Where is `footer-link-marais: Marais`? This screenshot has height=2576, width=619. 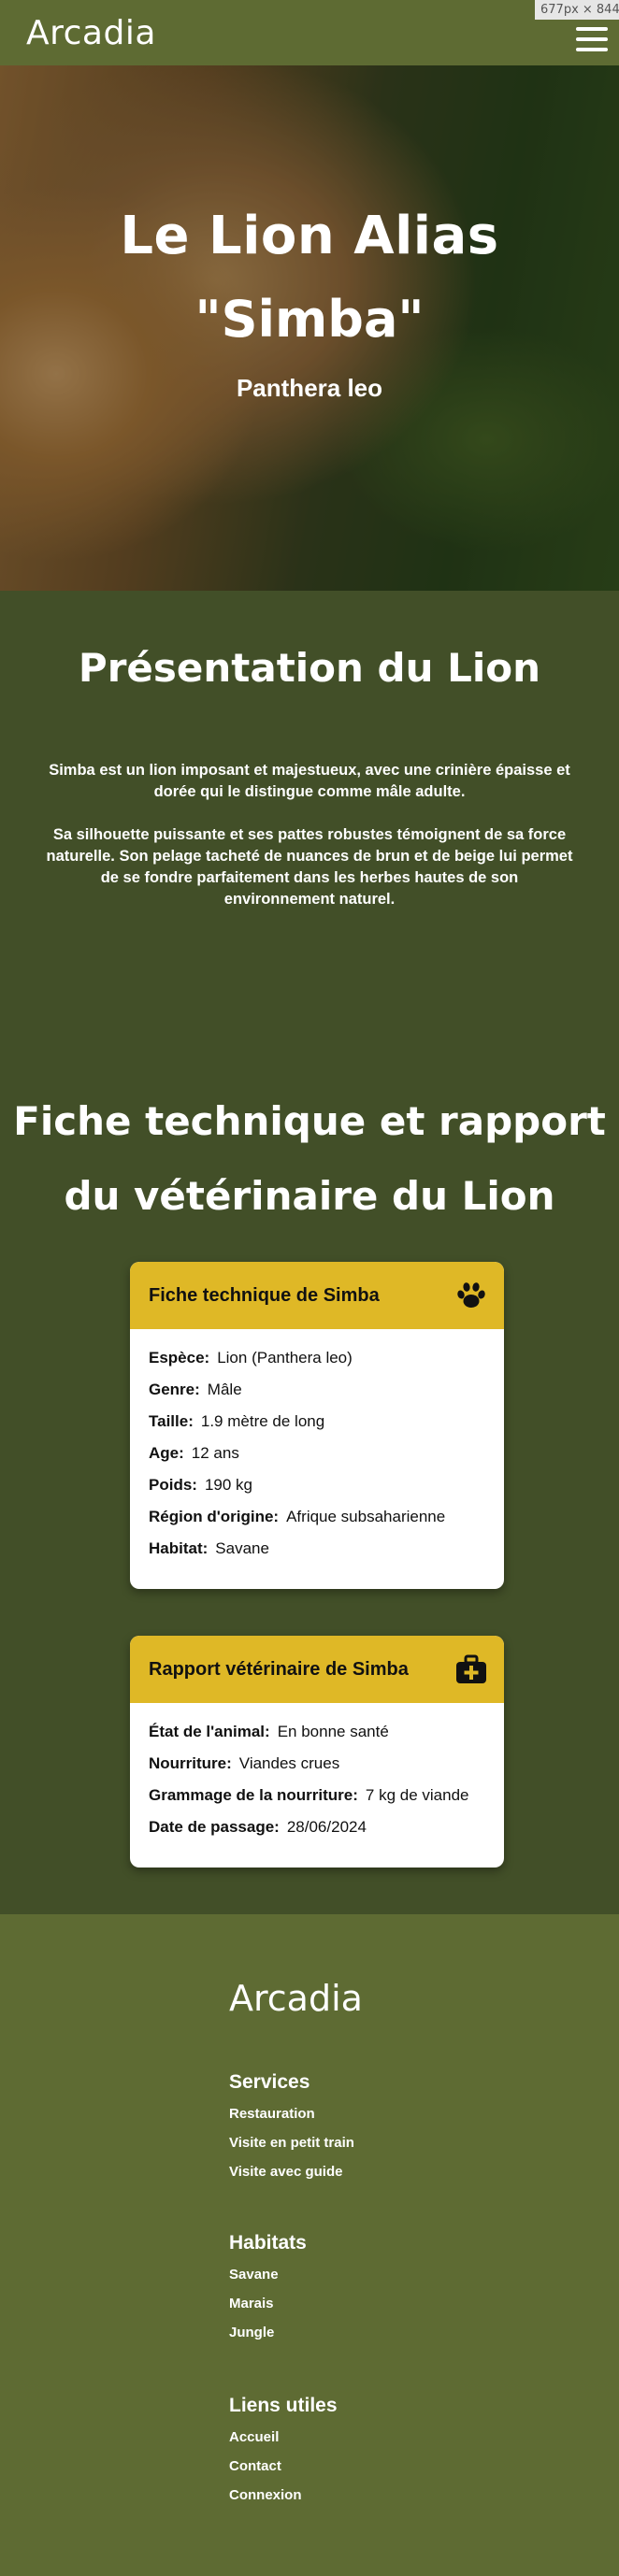 footer-link-marais: Marais is located at coordinates (268, 2309).